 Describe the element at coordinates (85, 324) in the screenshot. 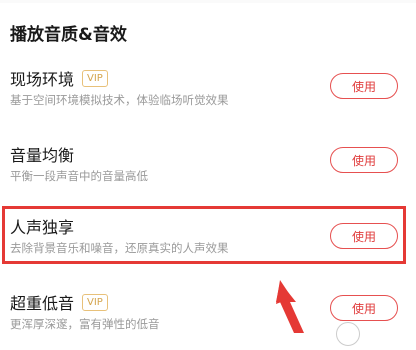

I see `item-description: 更浑厚深邃，富有弹性的低音` at that location.